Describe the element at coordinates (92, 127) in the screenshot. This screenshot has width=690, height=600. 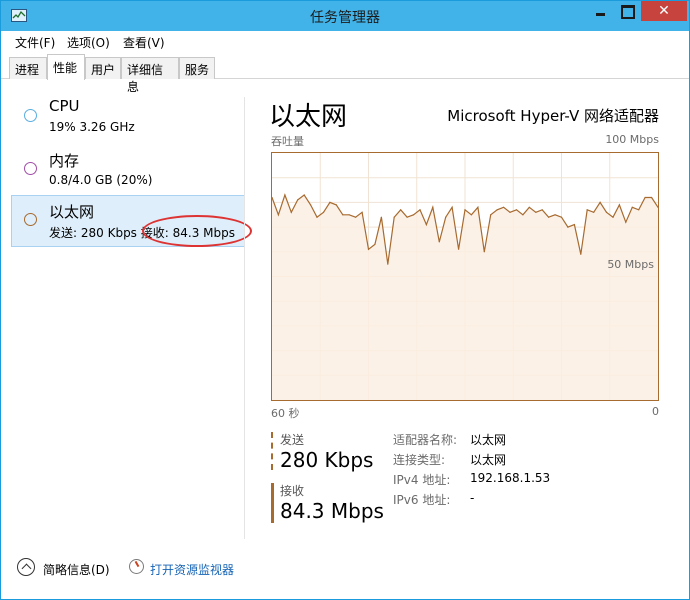
I see `resource-summary: 19% 3.26 GHz` at that location.